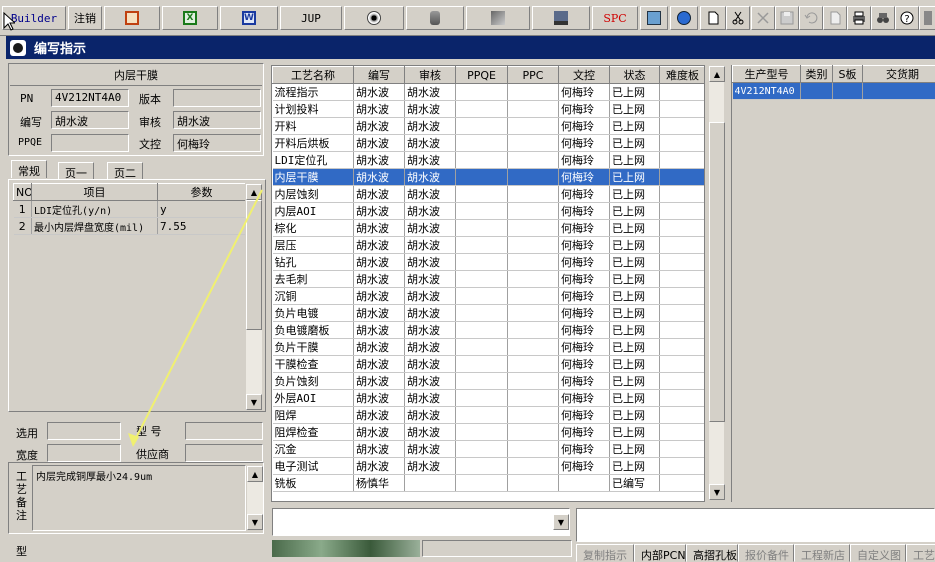 The width and height of the screenshot is (935, 562). Describe the element at coordinates (217, 120) in the screenshot. I see `reviewer-field: 胡水波` at that location.